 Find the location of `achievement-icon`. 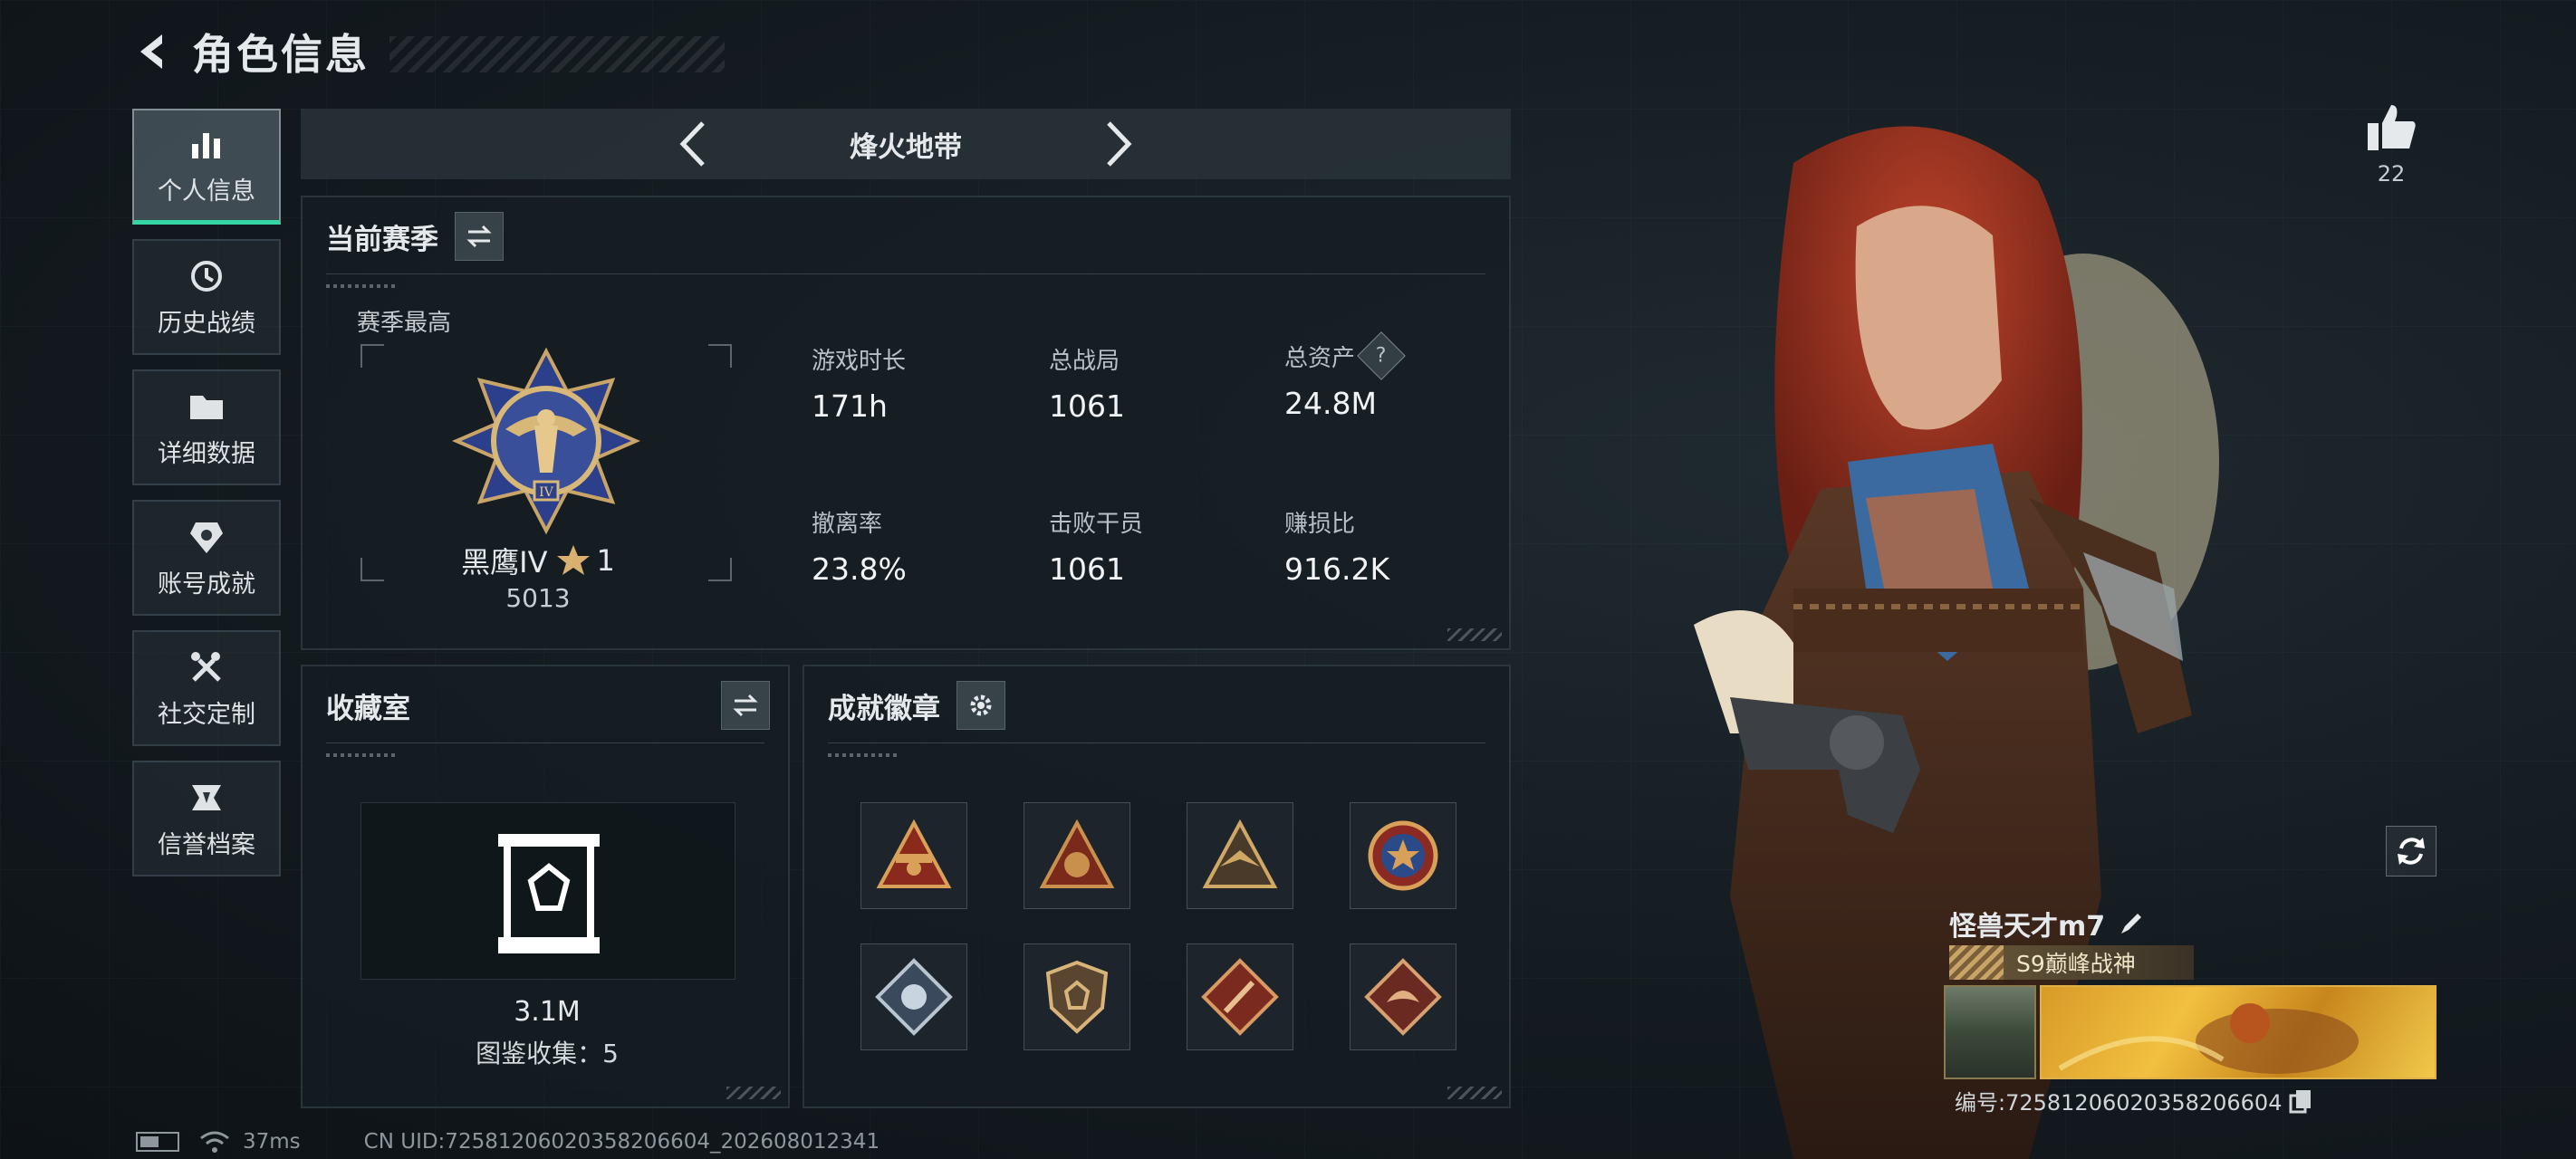

achievement-icon is located at coordinates (206, 537).